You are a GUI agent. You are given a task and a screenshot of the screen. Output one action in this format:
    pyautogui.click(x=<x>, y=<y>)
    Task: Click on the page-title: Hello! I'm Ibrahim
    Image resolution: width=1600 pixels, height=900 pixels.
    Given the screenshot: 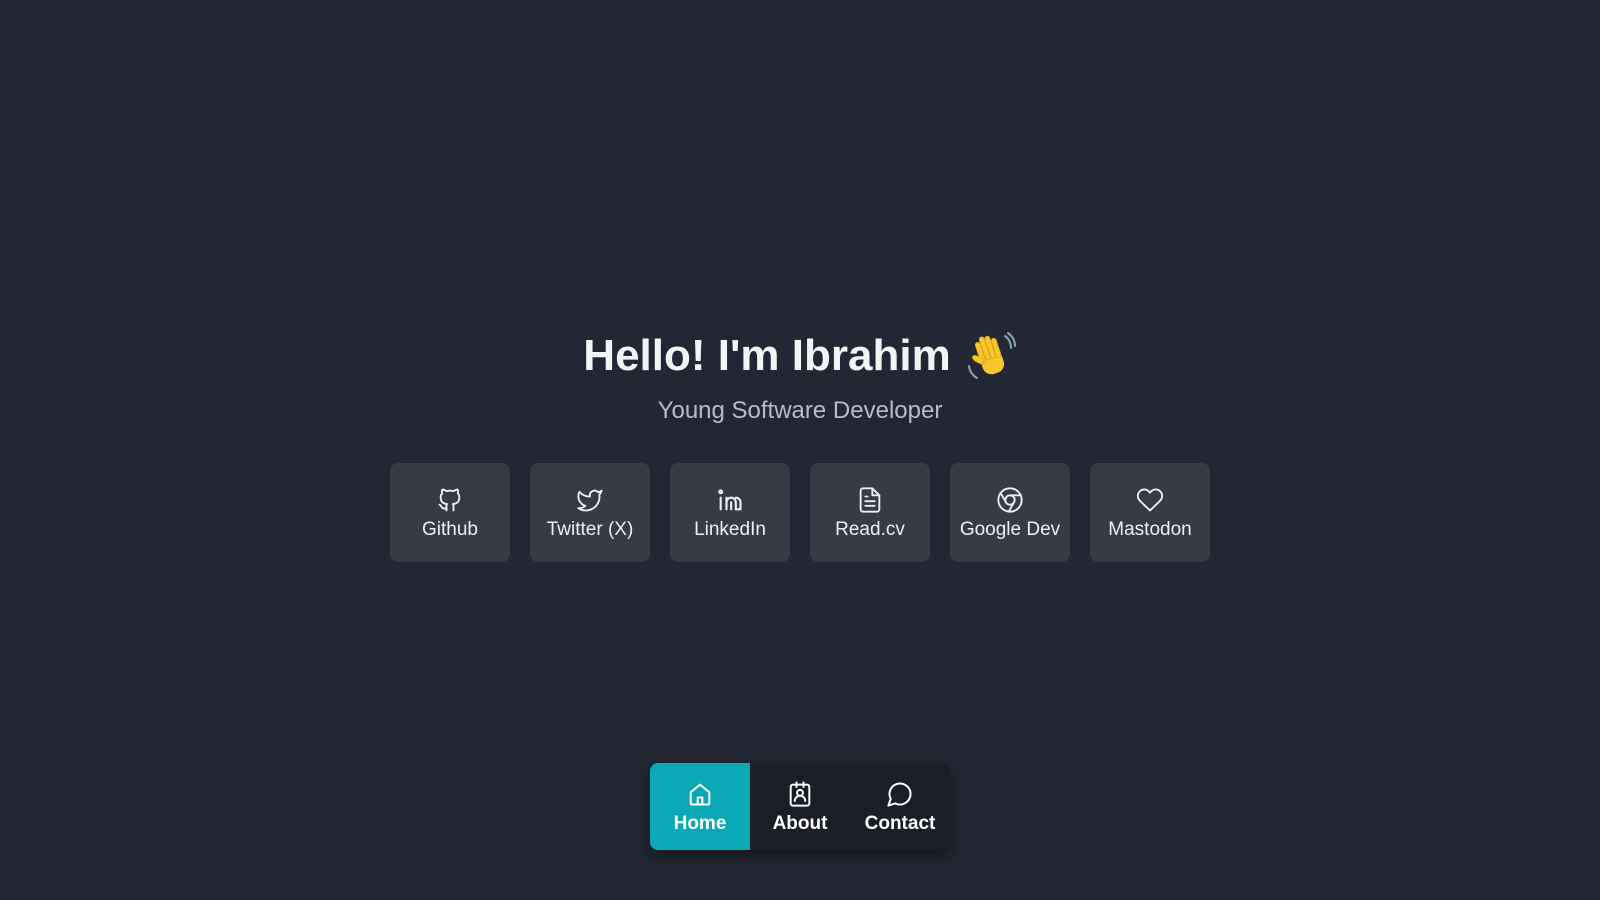 What is the action you would take?
    pyautogui.click(x=799, y=356)
    